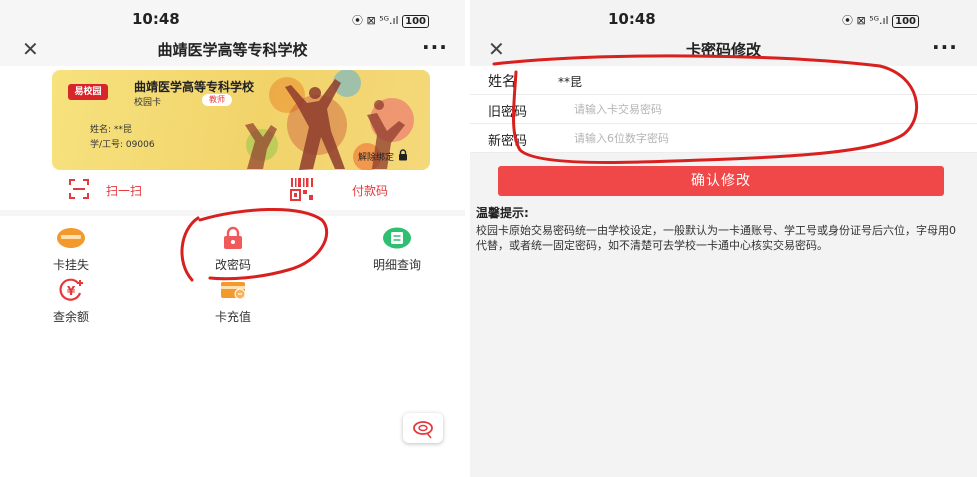 The image size is (977, 477). I want to click on recharge-label: 卡充值, so click(232, 317).